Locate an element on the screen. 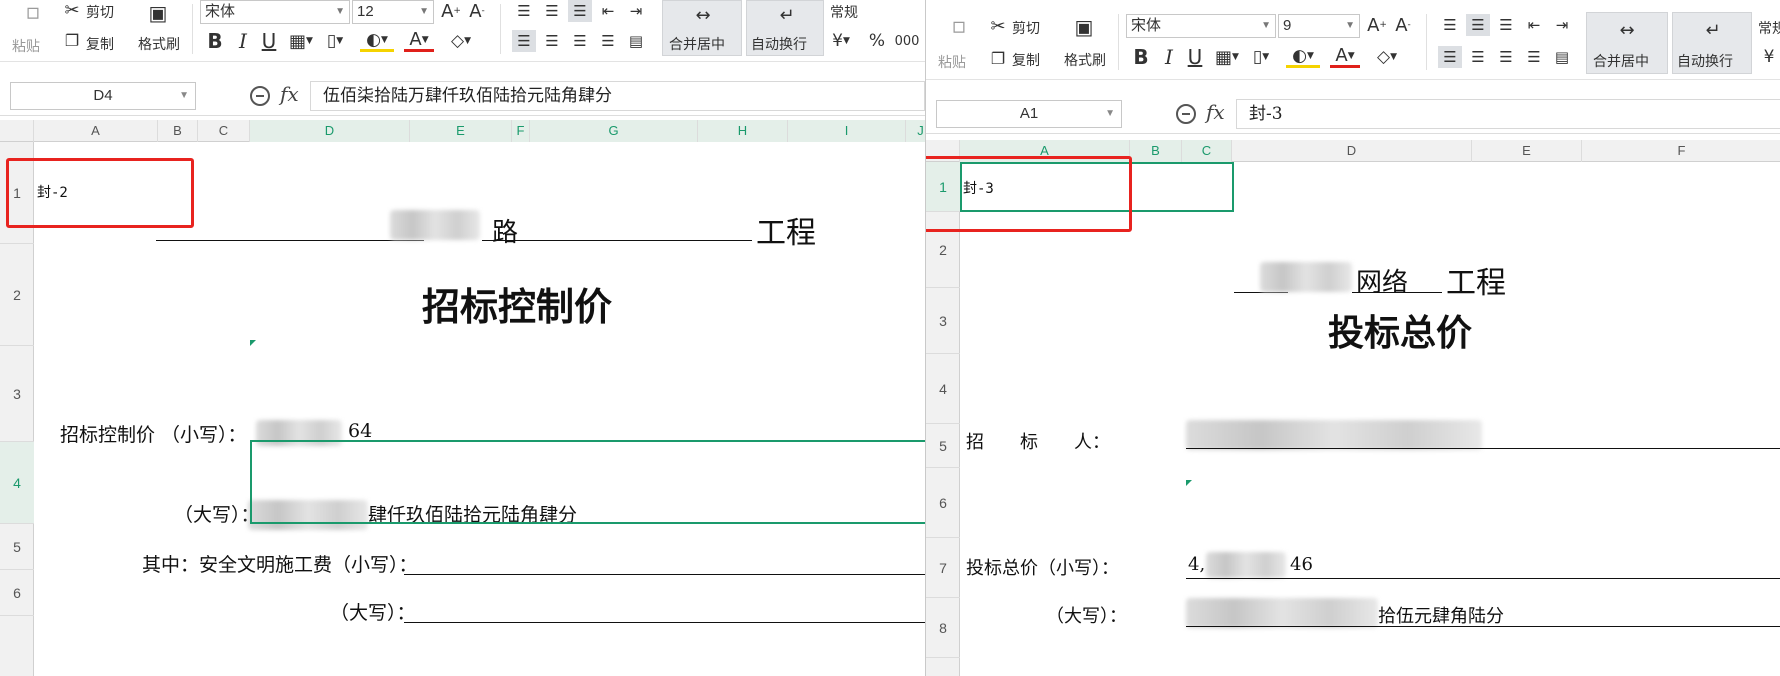 The height and width of the screenshot is (676, 1780). select-all-corner is located at coordinates (17, 131).